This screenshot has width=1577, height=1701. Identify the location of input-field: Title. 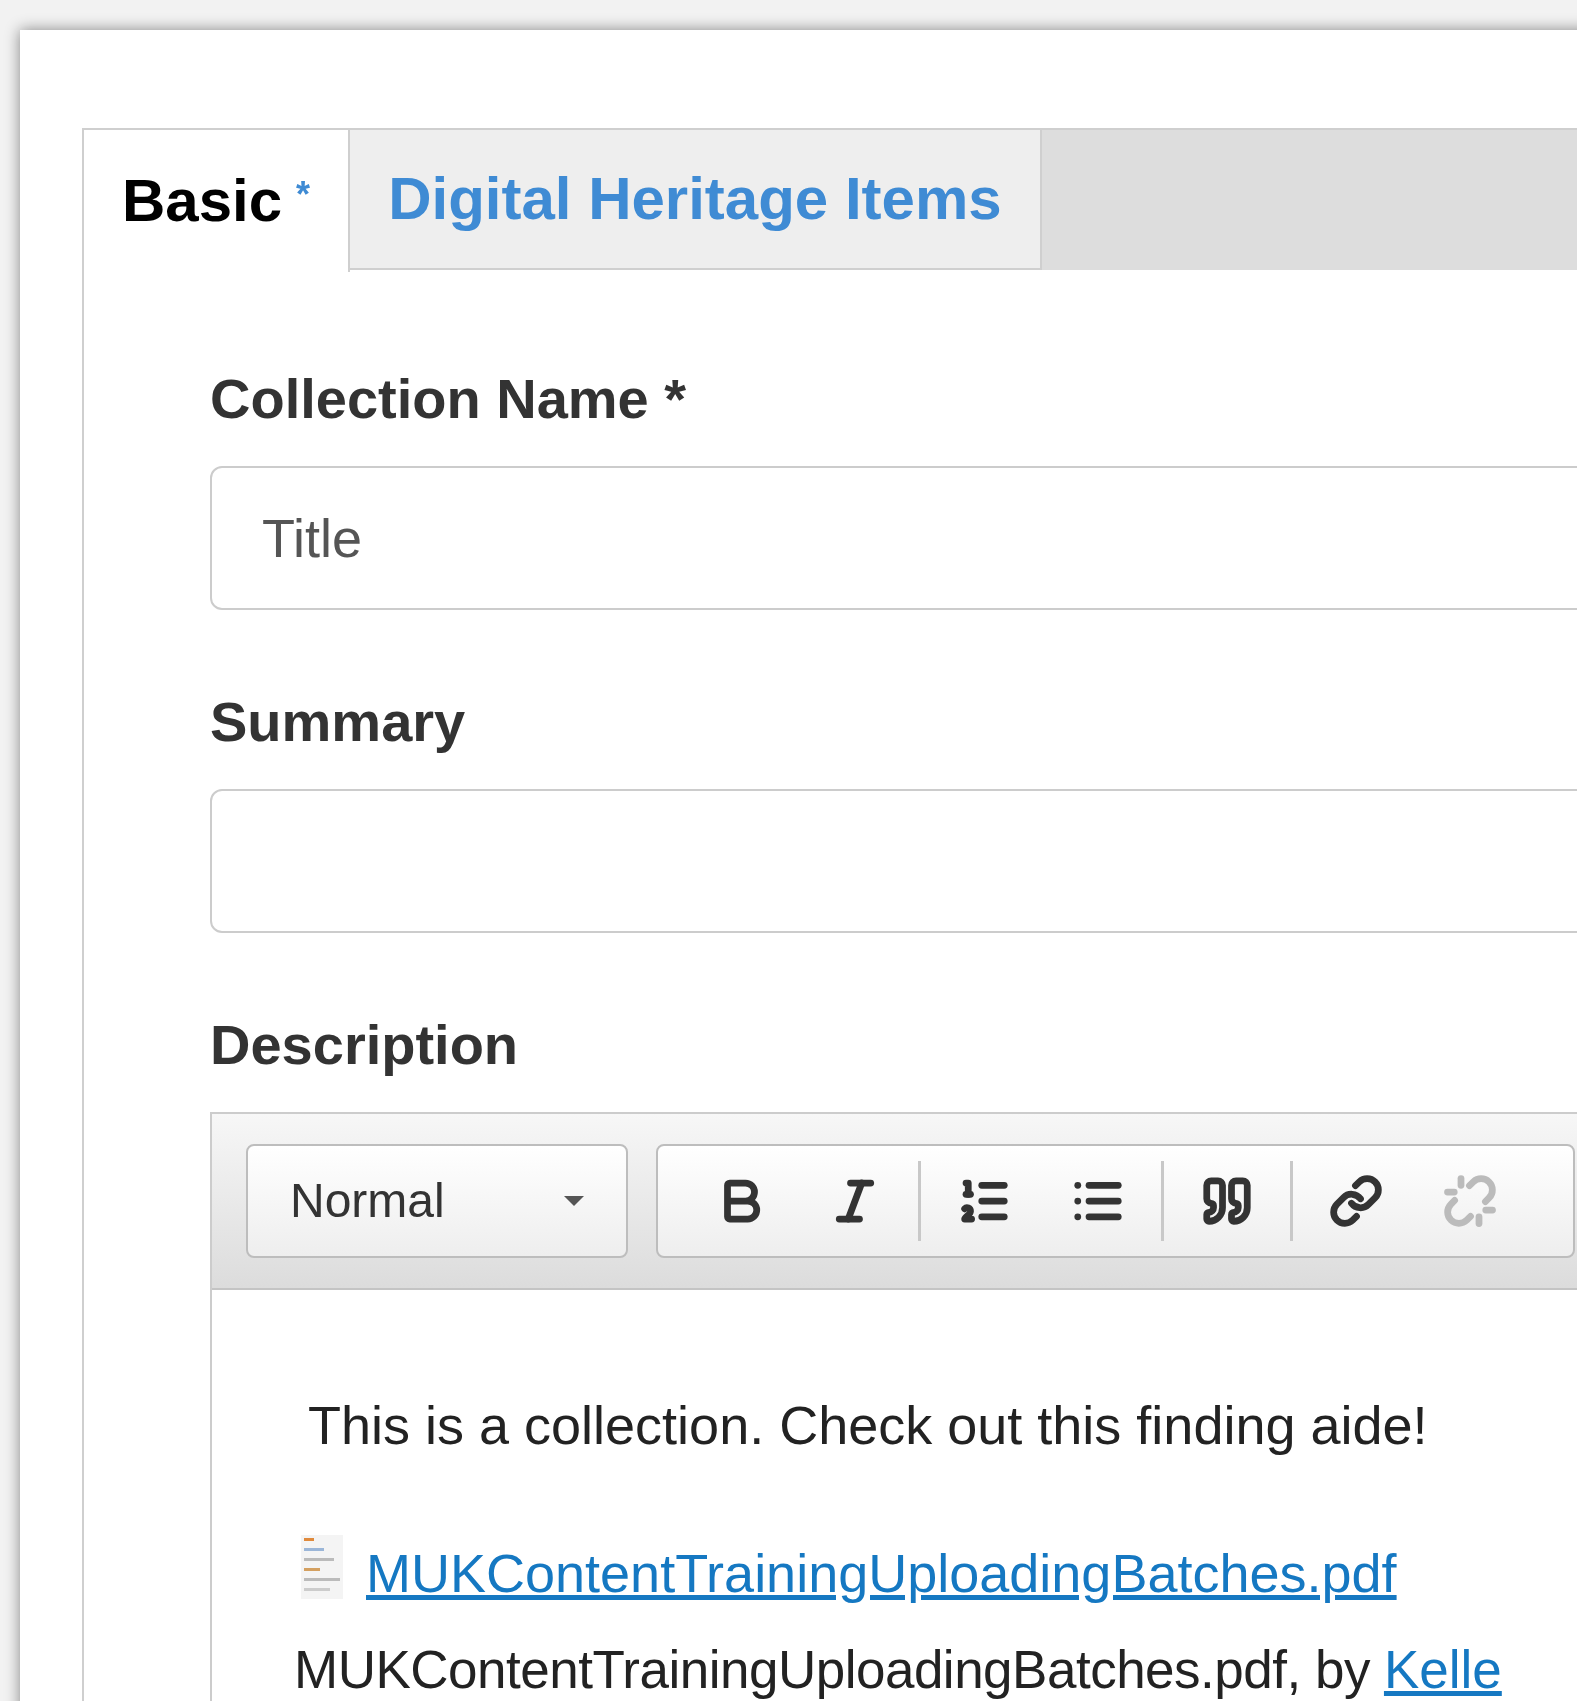
(893, 538).